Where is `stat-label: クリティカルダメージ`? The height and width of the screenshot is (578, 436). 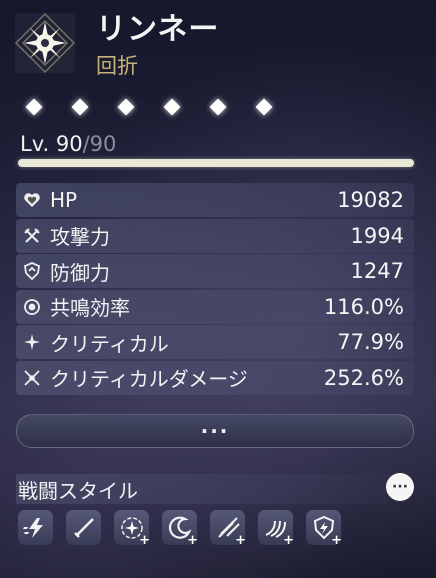
stat-label: クリティカルダメージ is located at coordinates (149, 379).